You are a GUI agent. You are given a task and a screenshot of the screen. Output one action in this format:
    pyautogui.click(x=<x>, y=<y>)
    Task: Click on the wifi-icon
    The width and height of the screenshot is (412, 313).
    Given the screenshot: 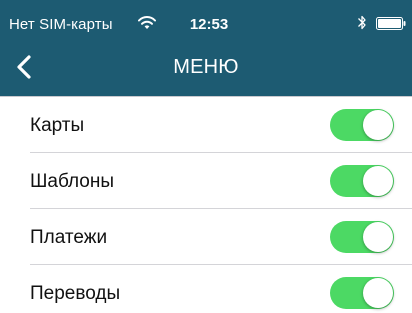 What is the action you would take?
    pyautogui.click(x=147, y=23)
    